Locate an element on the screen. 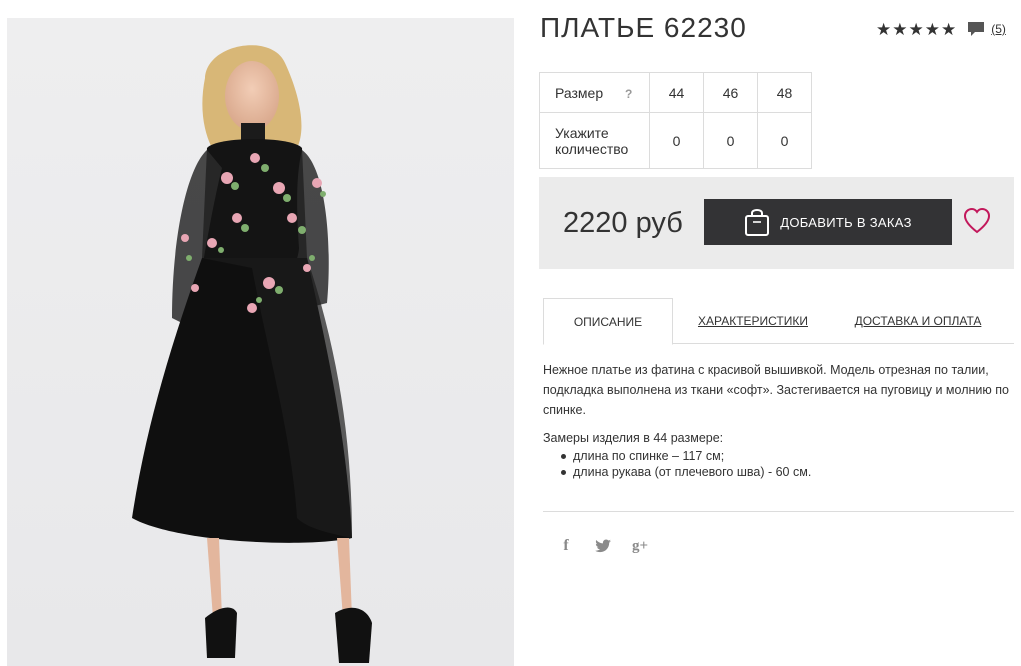 The height and width of the screenshot is (666, 1021). quantity-input-44: 0 is located at coordinates (676, 140).